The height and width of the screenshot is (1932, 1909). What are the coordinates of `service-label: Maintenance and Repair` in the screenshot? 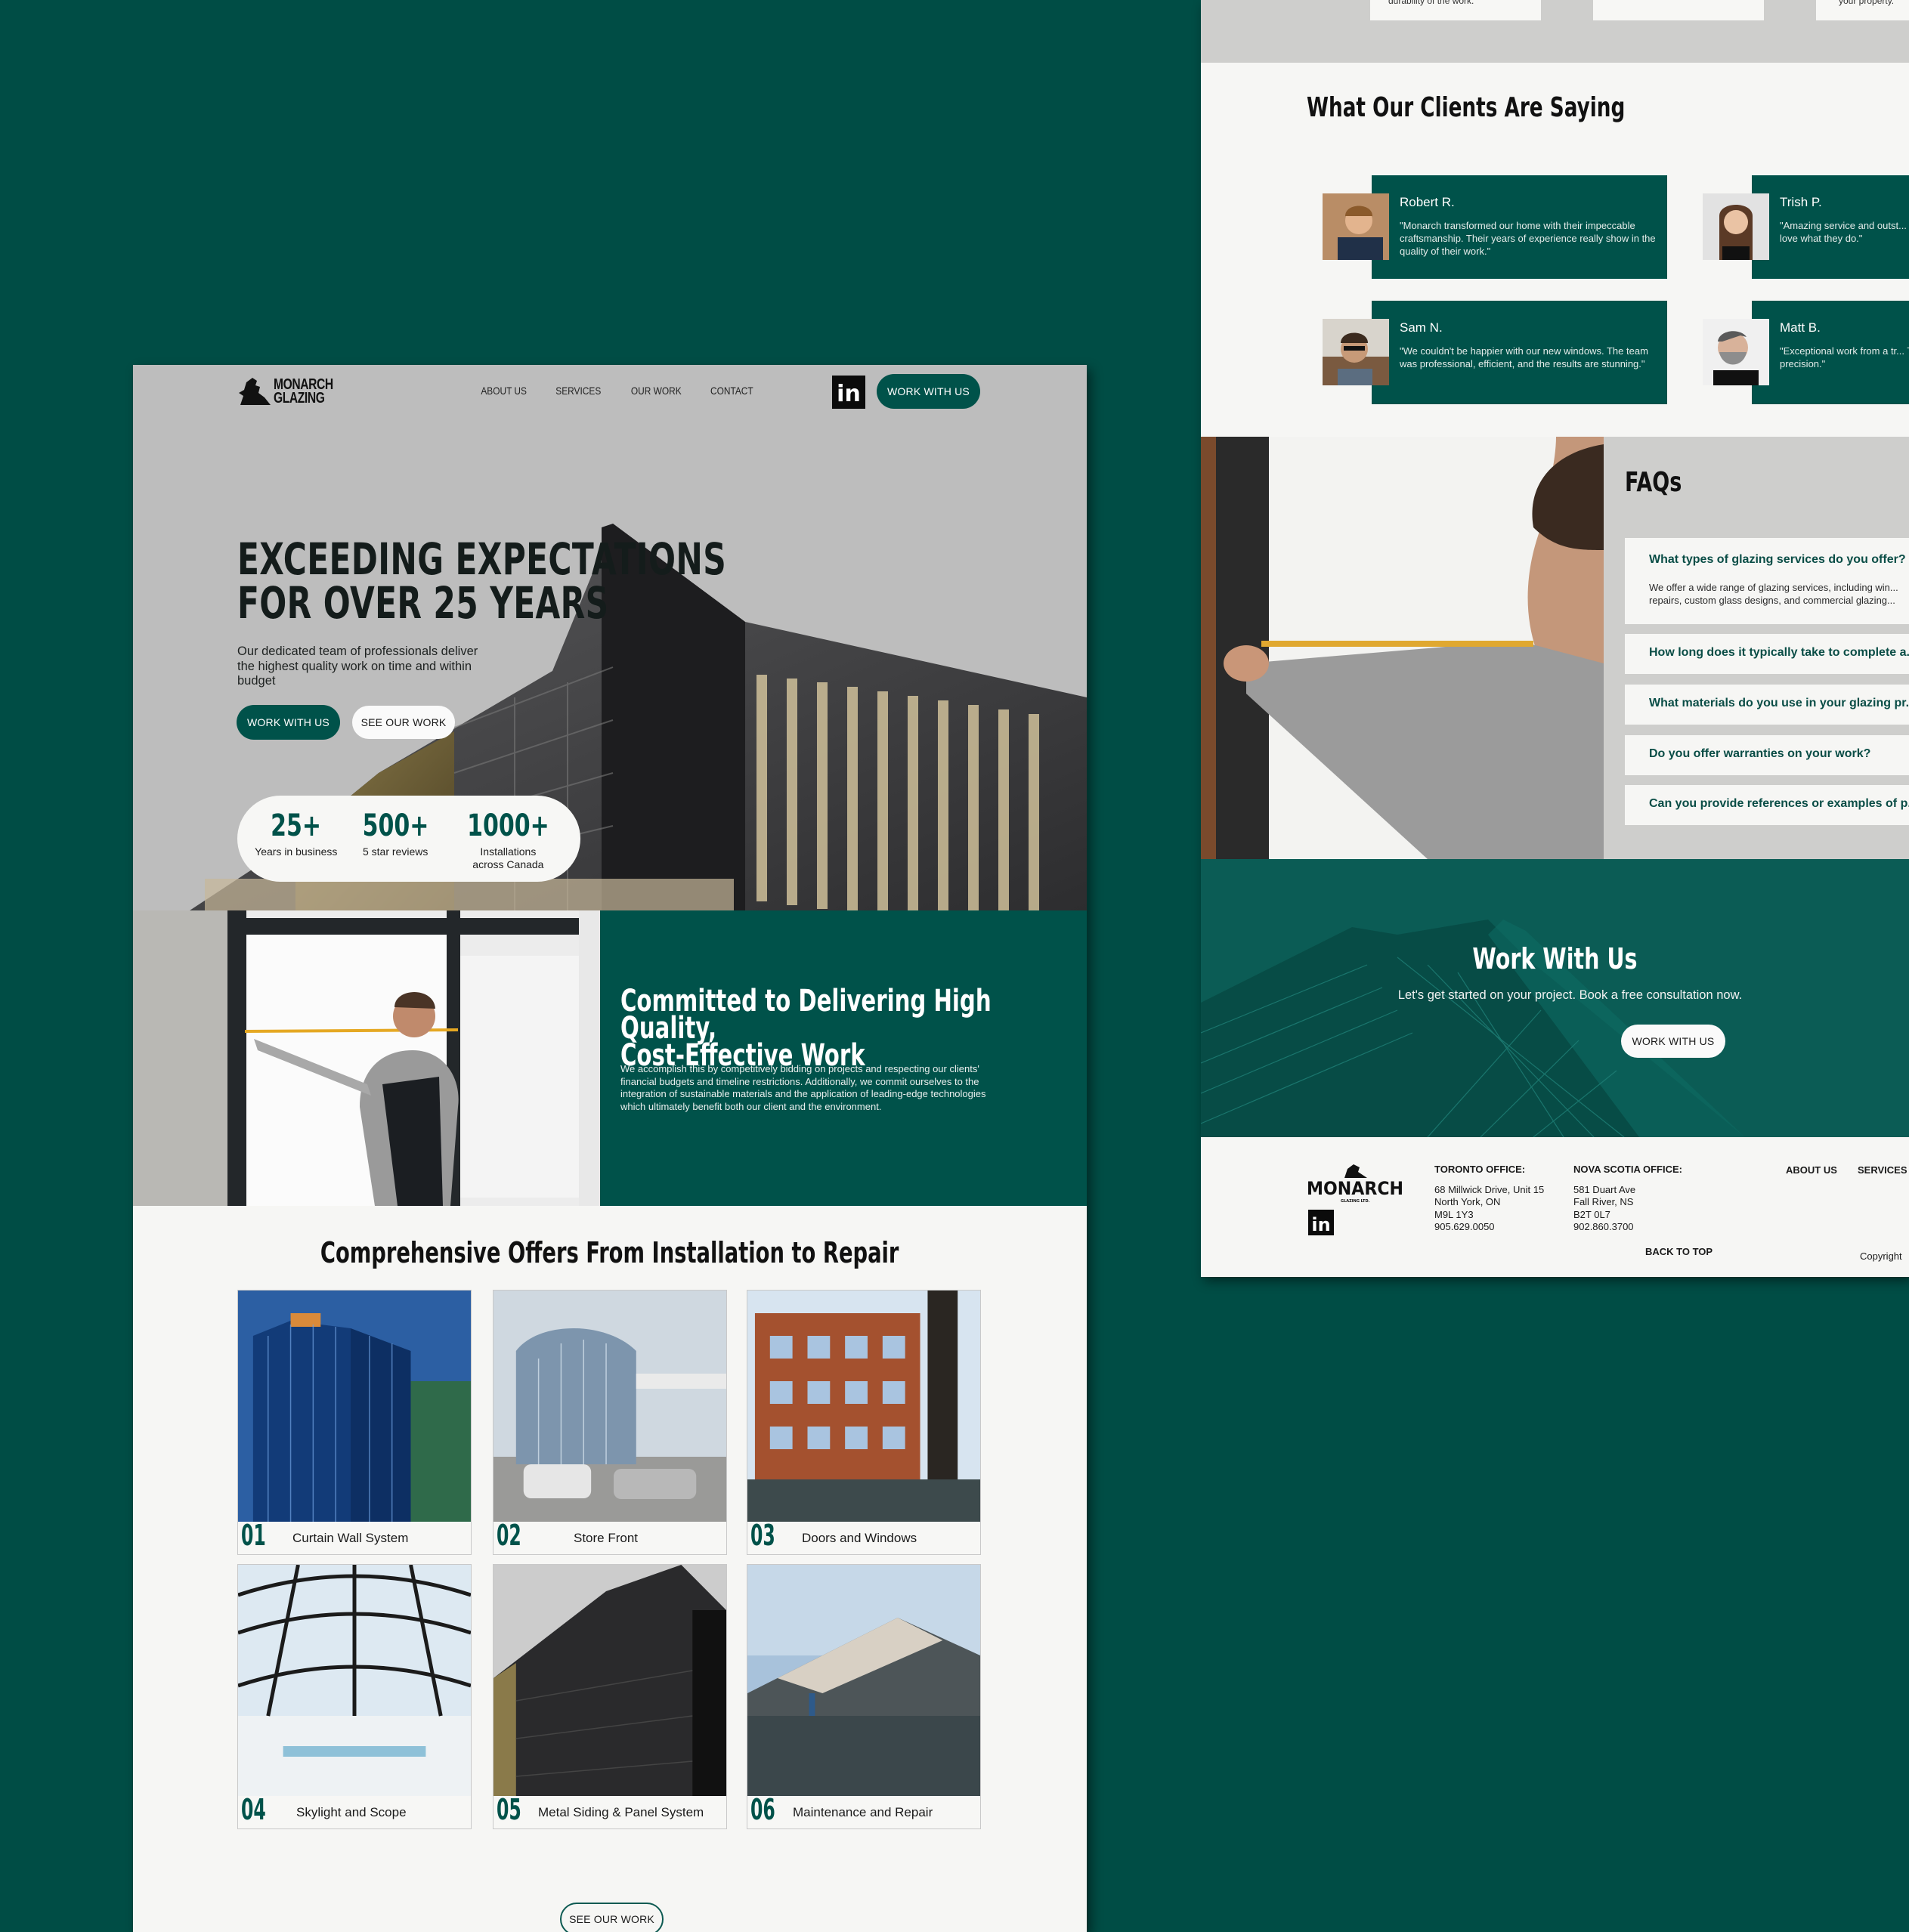 It's located at (863, 1812).